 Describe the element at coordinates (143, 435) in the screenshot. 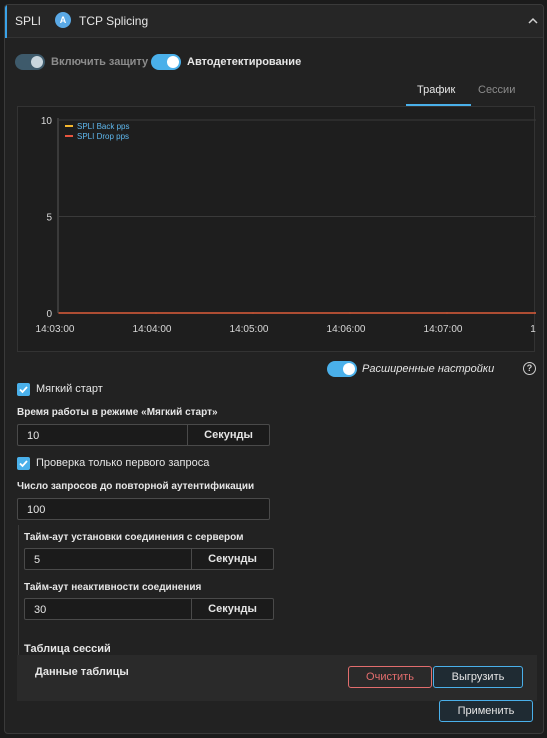

I see `soft-start-time-field: 10 Секунды` at that location.